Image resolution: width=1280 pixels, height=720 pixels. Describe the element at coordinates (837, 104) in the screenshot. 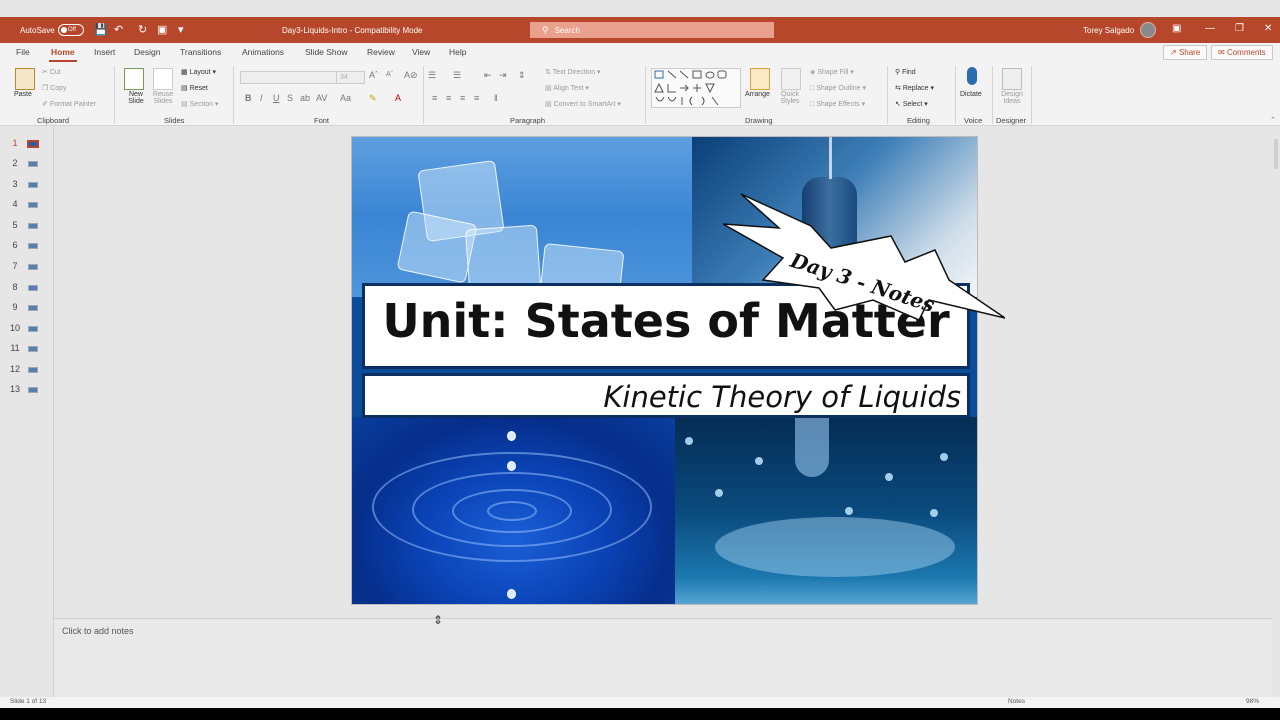

I see `shape-effects-button: □ Shape Effects ▾` at that location.